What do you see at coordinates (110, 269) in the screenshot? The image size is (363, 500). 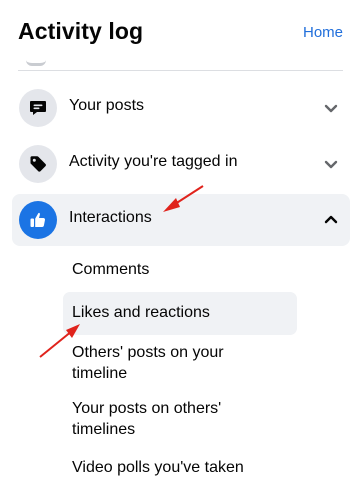 I see `subitem-comments: Comments` at bounding box center [110, 269].